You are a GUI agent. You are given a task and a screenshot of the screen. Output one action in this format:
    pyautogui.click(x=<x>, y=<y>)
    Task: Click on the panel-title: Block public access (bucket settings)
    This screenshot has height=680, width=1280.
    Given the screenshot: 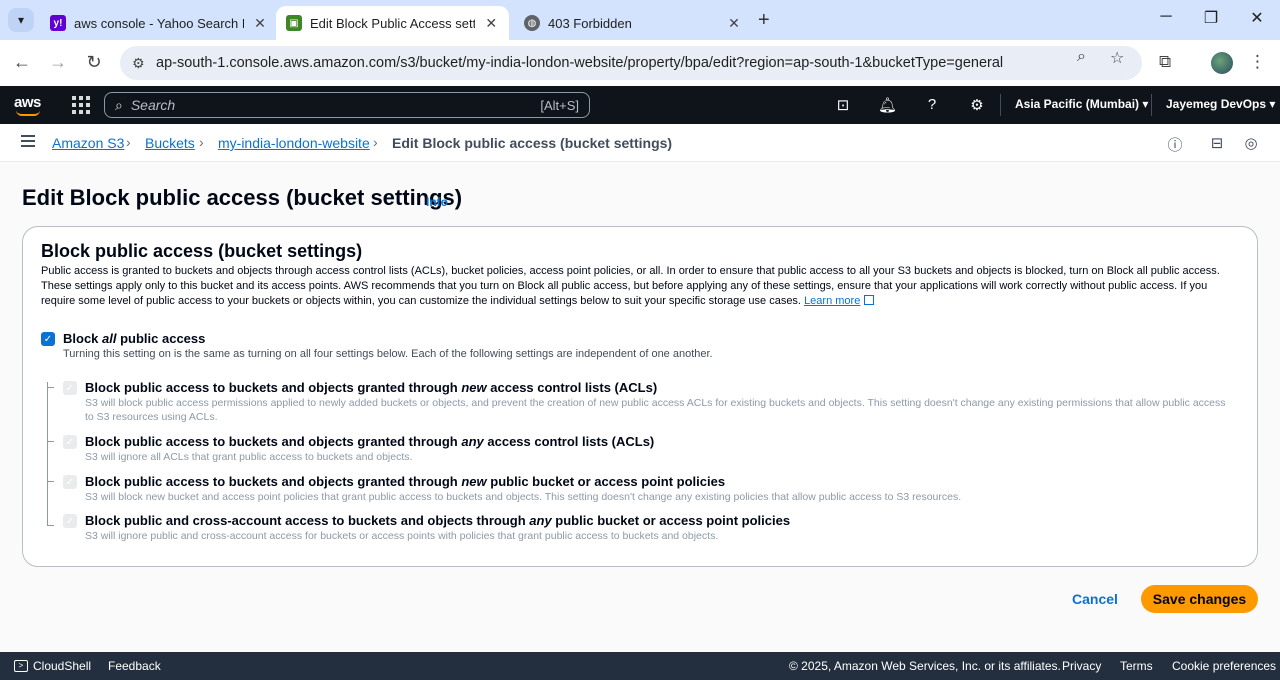 What is the action you would take?
    pyautogui.click(x=202, y=251)
    